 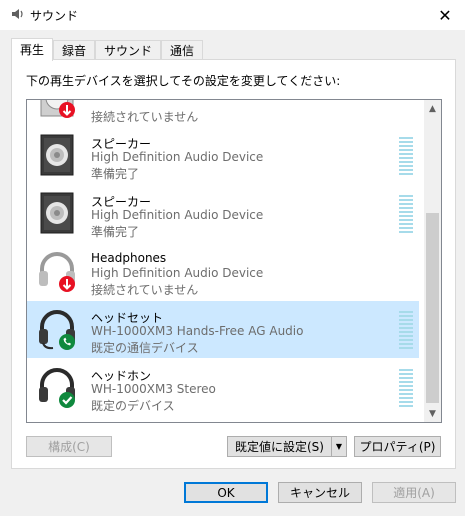 What do you see at coordinates (153, 389) in the screenshot?
I see `device-description: WH-1000XM3 Stereo` at bounding box center [153, 389].